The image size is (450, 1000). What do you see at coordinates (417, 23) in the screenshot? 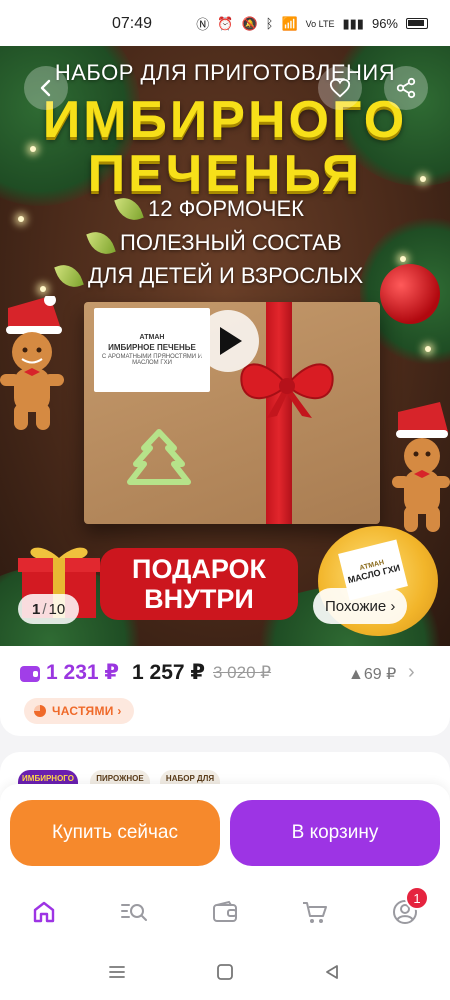
I see `battery-icon` at bounding box center [417, 23].